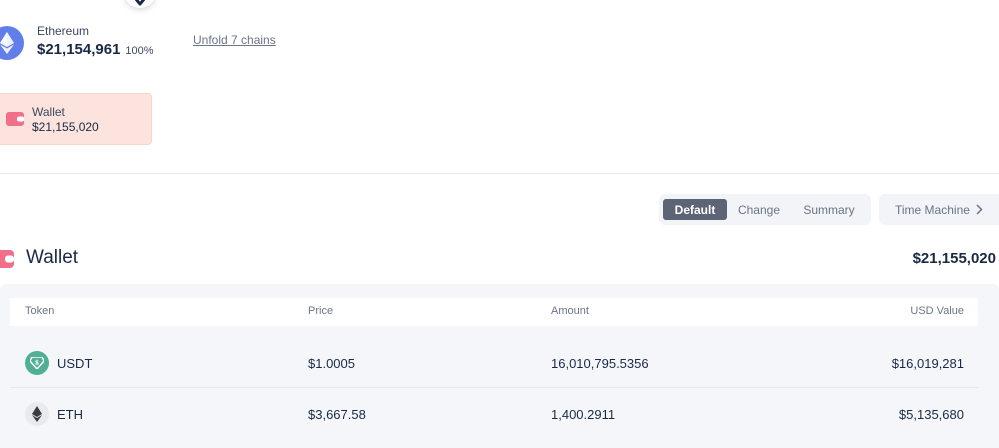 Image resolution: width=999 pixels, height=448 pixels. Describe the element at coordinates (927, 363) in the screenshot. I see `token-usd-value: $16,019,281` at that location.